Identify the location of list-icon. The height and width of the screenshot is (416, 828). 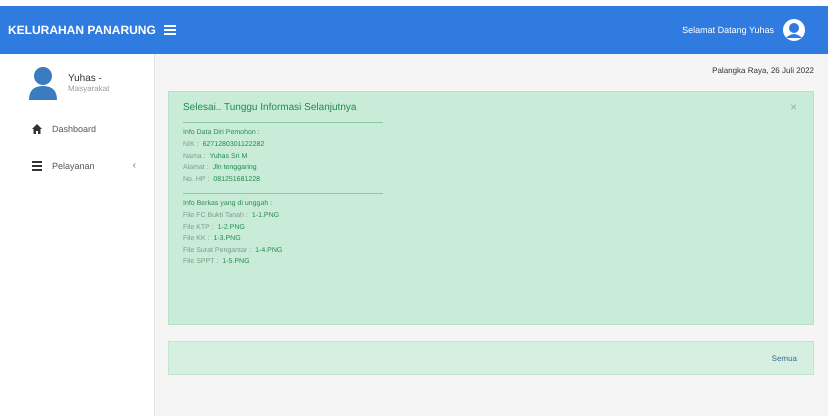
(37, 165).